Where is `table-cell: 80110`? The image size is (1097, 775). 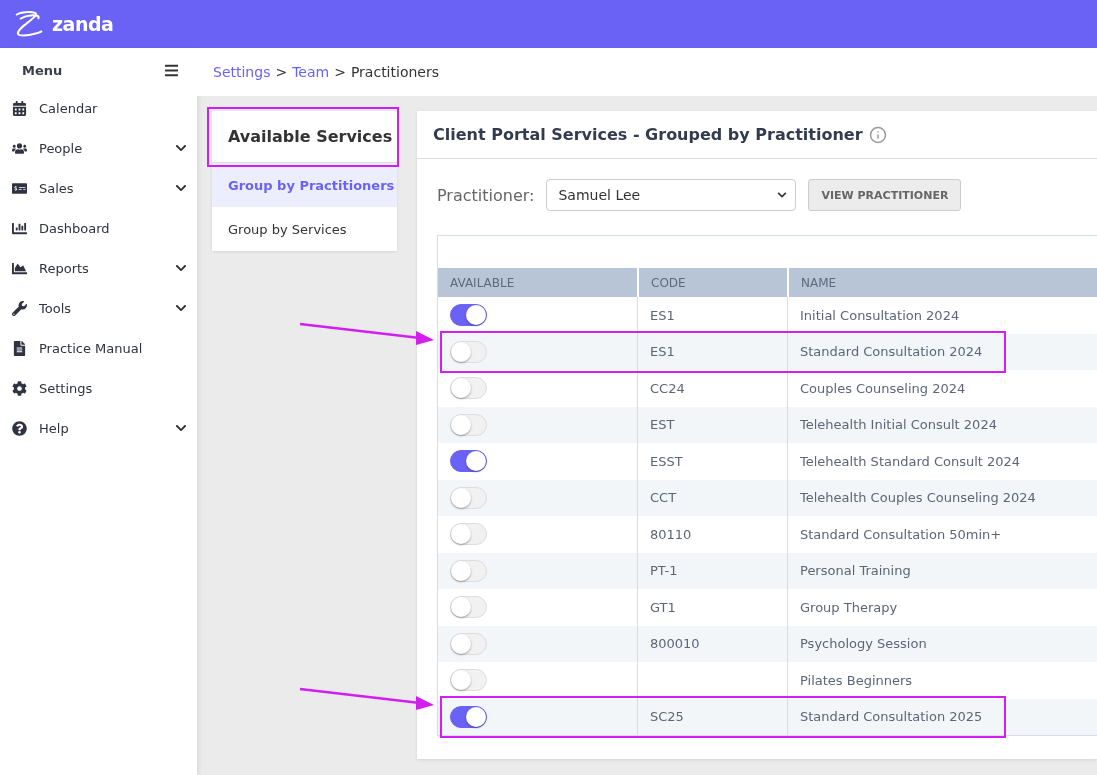
table-cell: 80110 is located at coordinates (671, 534).